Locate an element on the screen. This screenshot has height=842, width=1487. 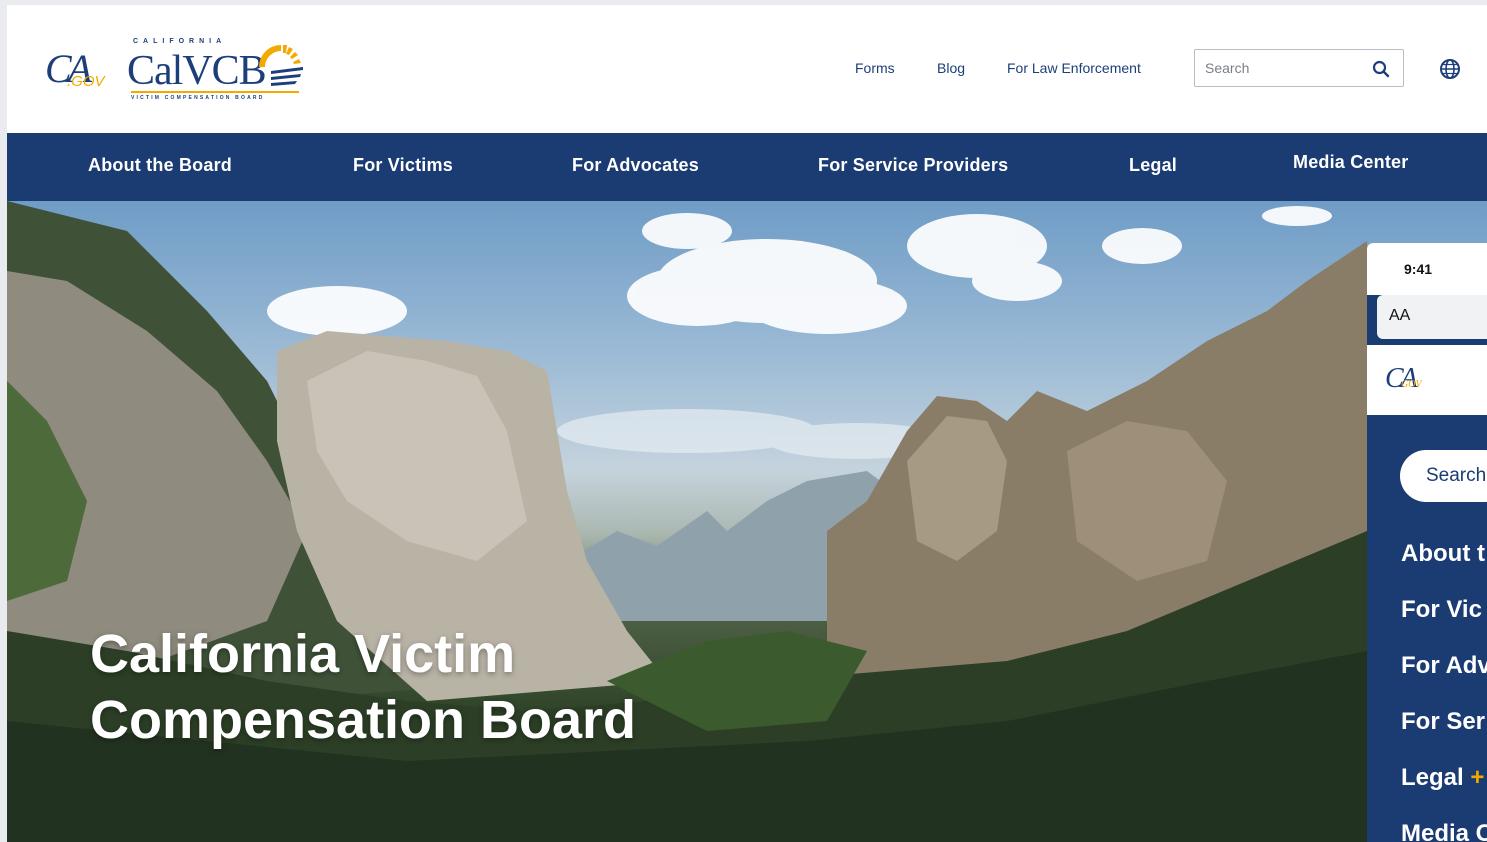
mobile-menu-for-service-providers: For Ser is located at coordinates (1443, 722).